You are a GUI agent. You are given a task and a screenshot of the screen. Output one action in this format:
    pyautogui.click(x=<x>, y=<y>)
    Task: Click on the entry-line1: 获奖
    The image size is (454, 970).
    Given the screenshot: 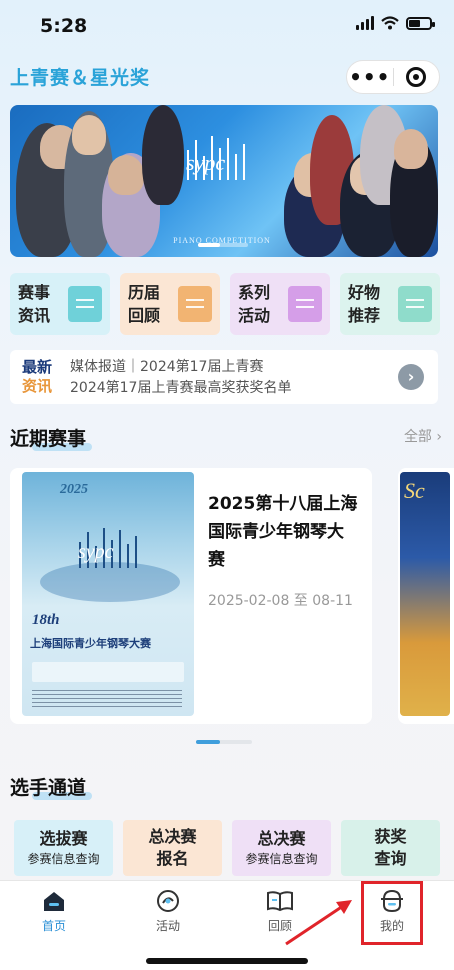 What is the action you would take?
    pyautogui.click(x=390, y=836)
    